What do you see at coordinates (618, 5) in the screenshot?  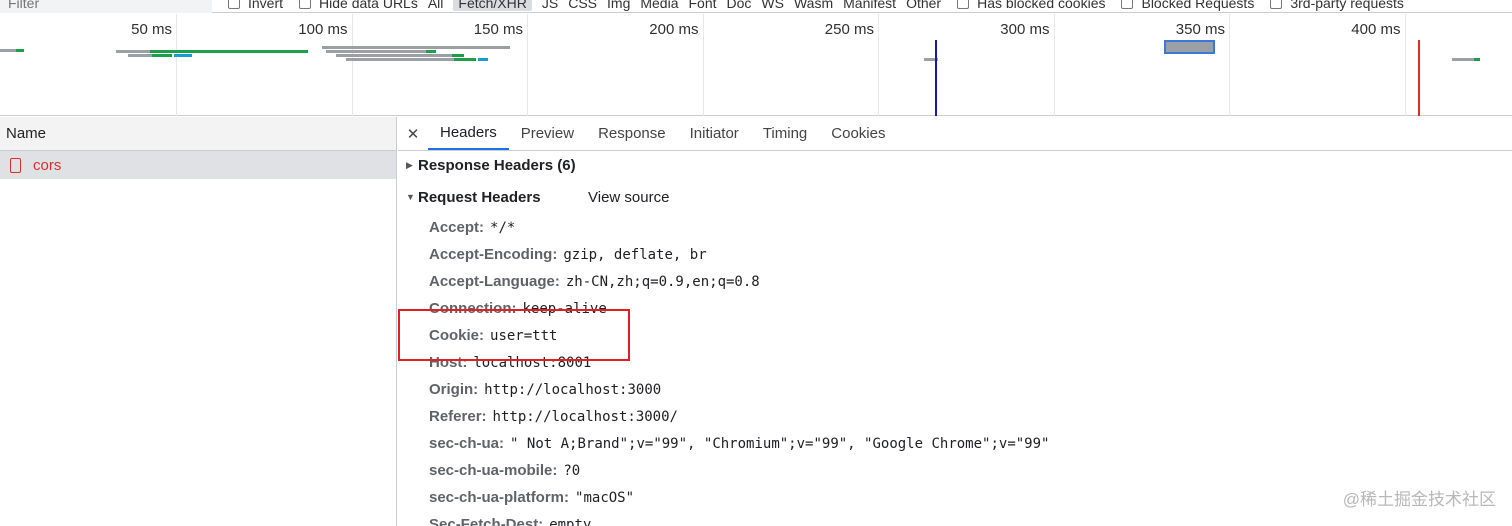 I see `type-filter-img: Img` at bounding box center [618, 5].